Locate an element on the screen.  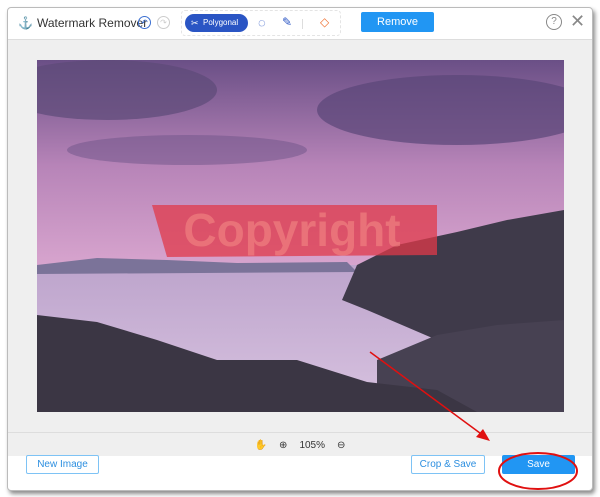
divider is located at coordinates (302, 24).